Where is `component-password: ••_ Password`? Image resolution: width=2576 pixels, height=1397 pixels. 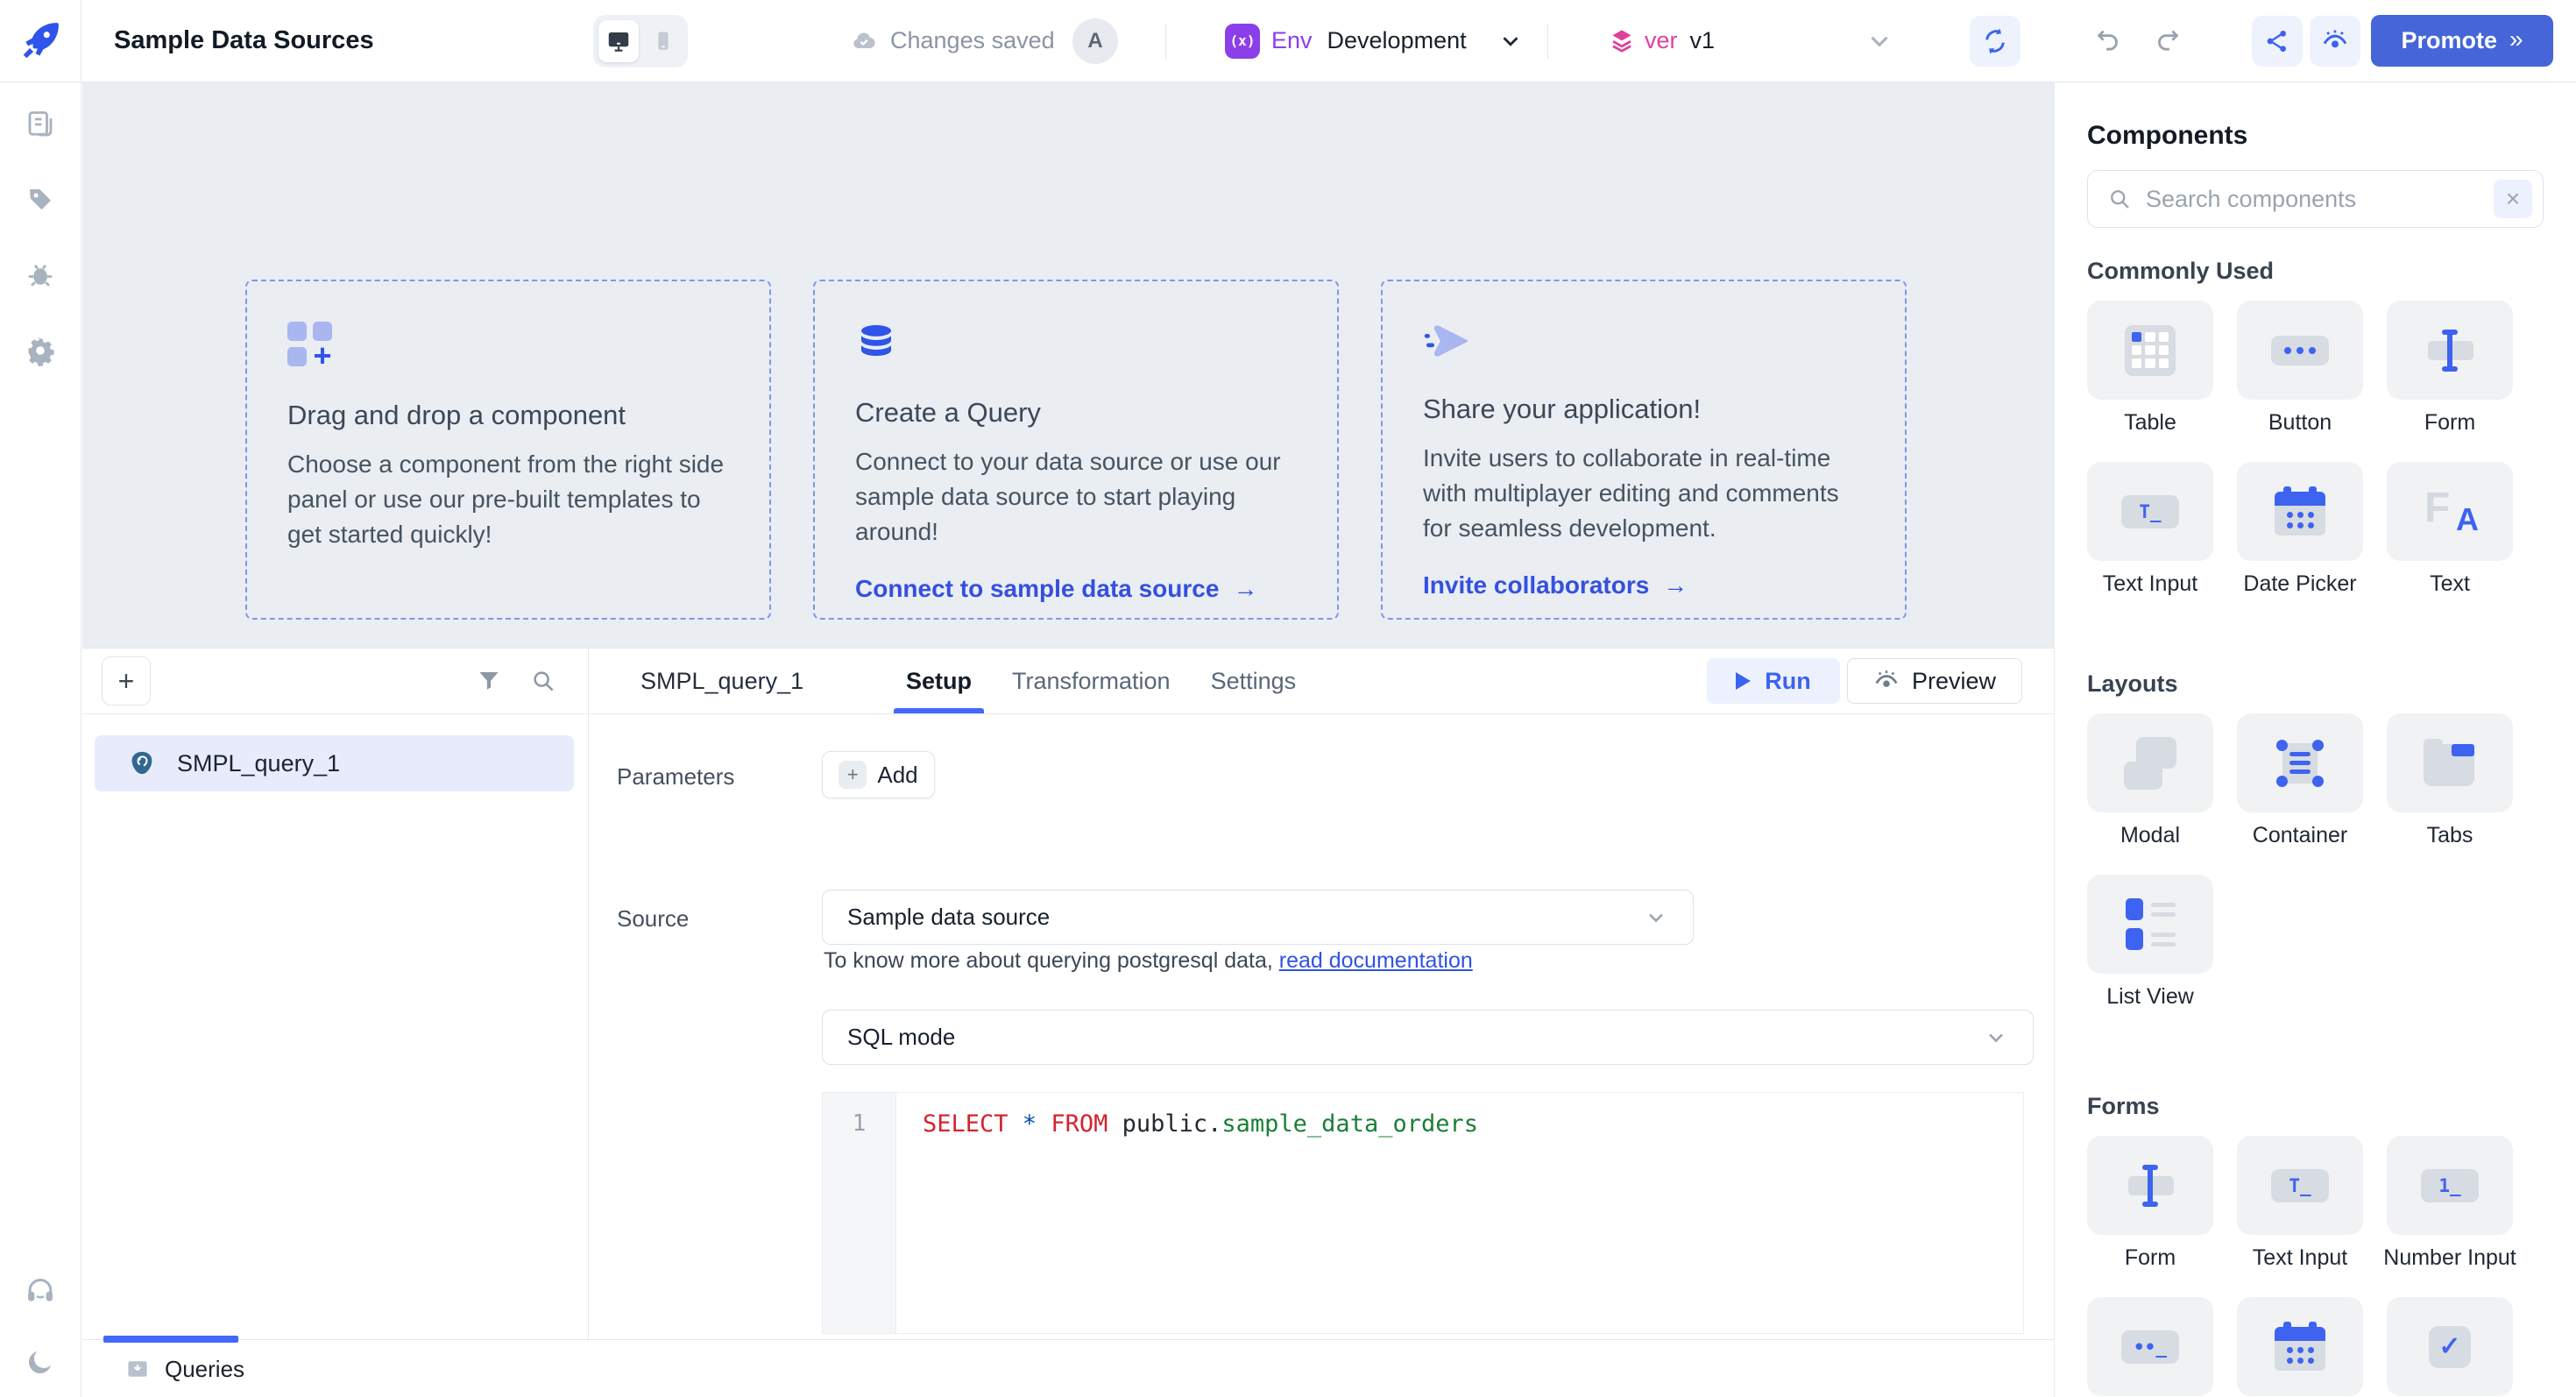 component-password: ••_ Password is located at coordinates (2150, 1347).